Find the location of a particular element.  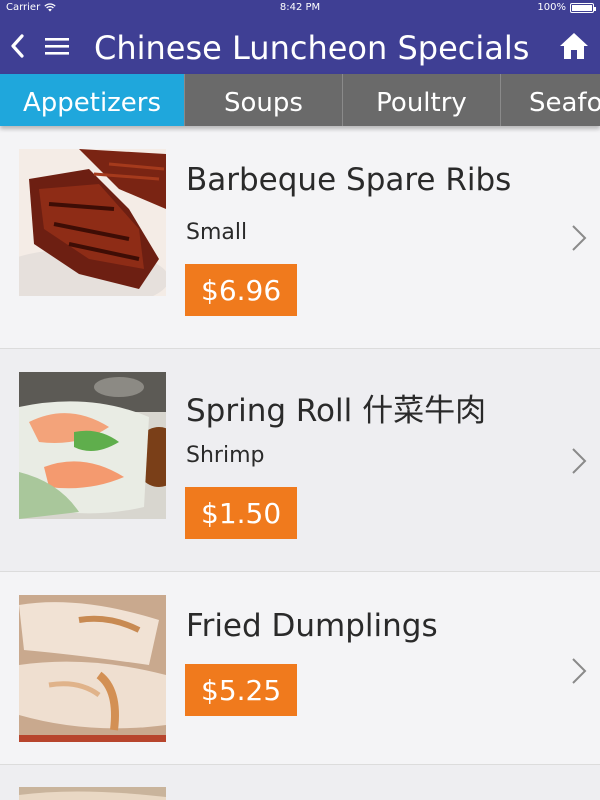

page-title: Chinese Luncheon Specials is located at coordinates (312, 48).